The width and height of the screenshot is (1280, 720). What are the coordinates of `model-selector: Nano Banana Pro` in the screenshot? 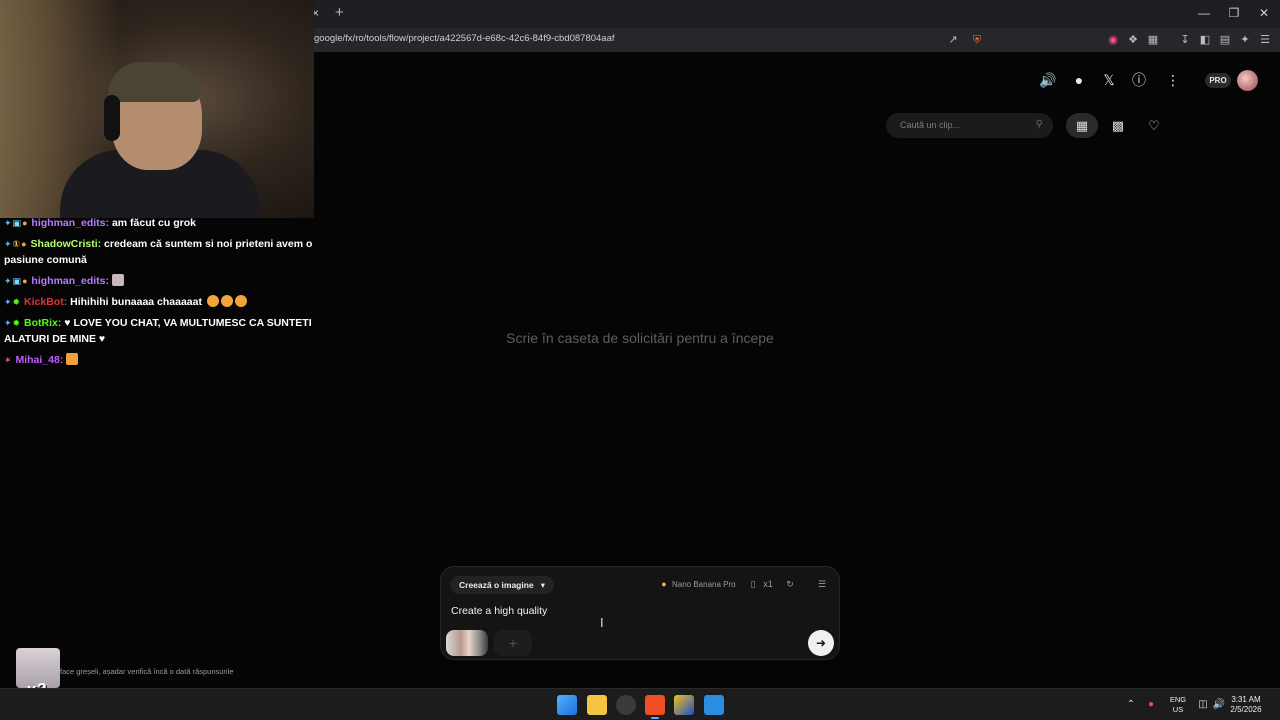 It's located at (704, 584).